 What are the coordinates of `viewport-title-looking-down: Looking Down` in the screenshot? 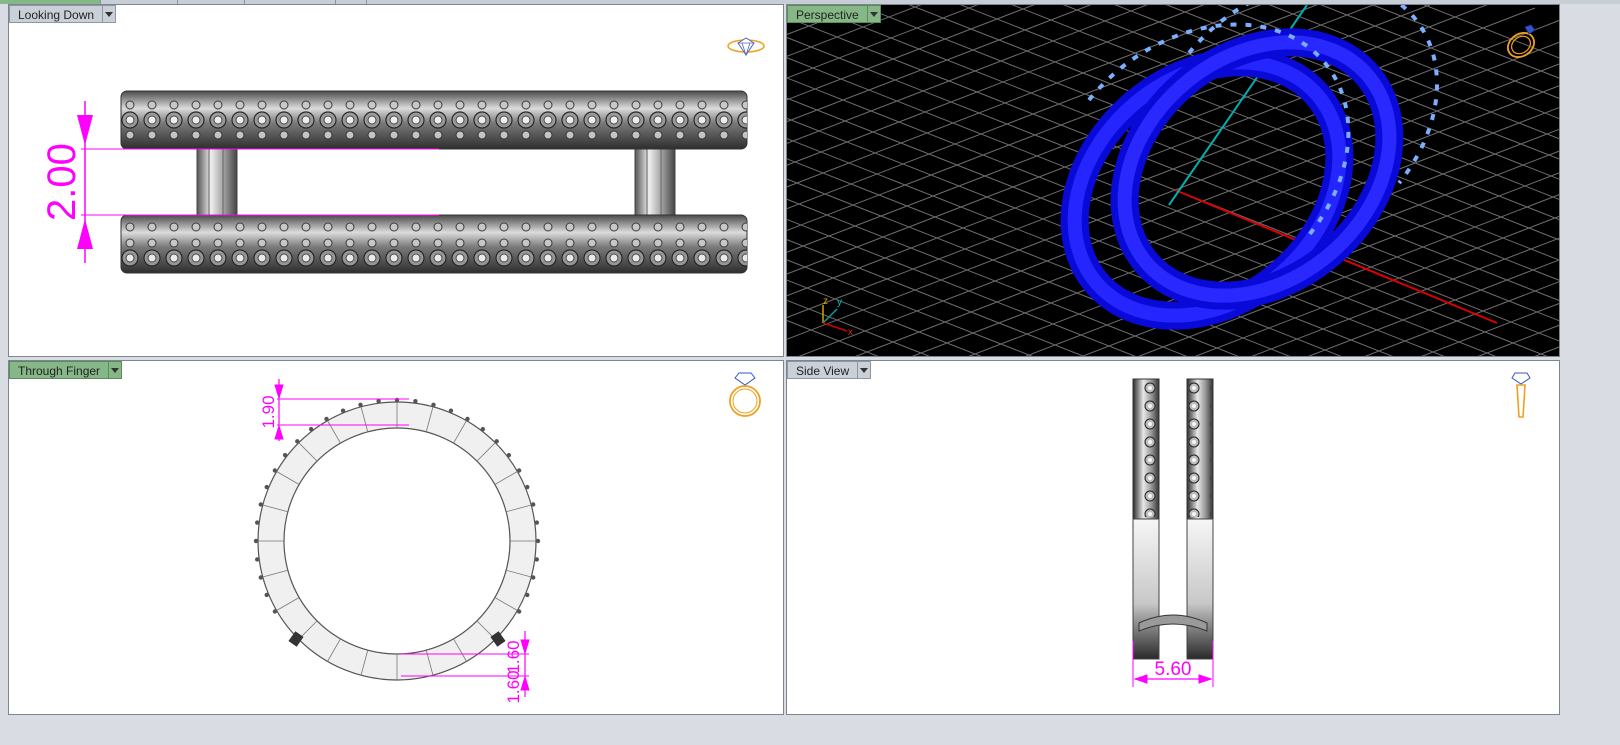 It's located at (63, 14).